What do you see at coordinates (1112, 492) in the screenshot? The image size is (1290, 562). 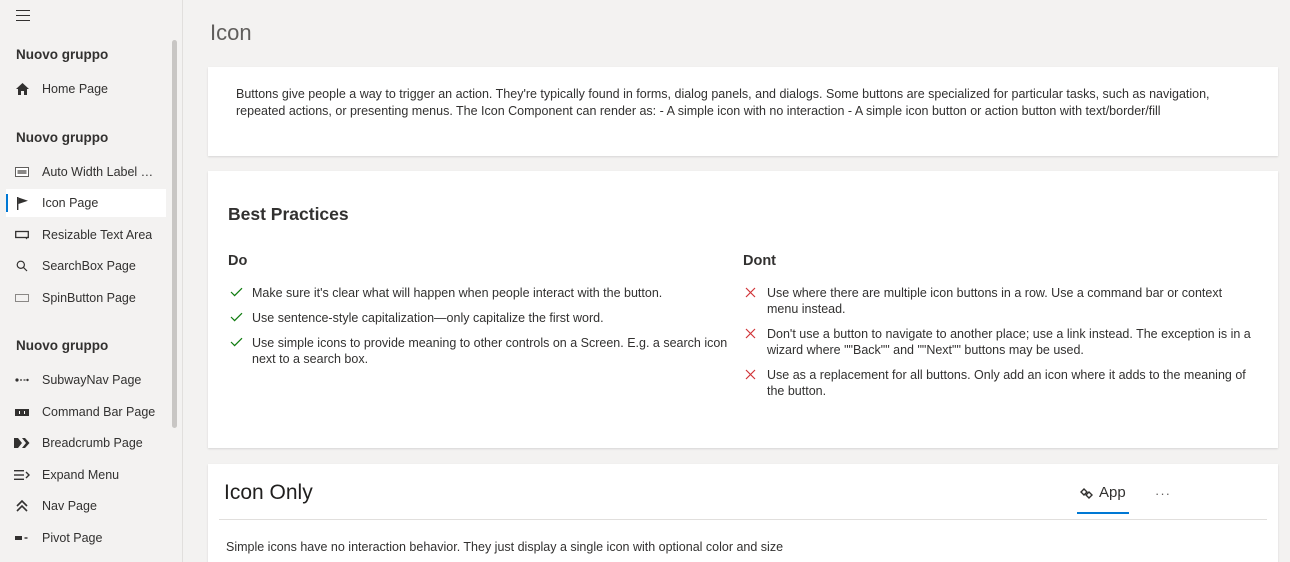 I see `tab-app-label: App` at bounding box center [1112, 492].